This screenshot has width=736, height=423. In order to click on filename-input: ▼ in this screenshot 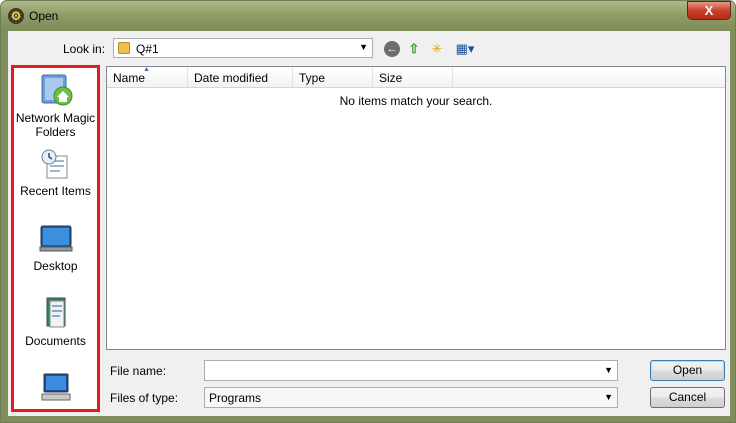, I will do `click(411, 370)`.